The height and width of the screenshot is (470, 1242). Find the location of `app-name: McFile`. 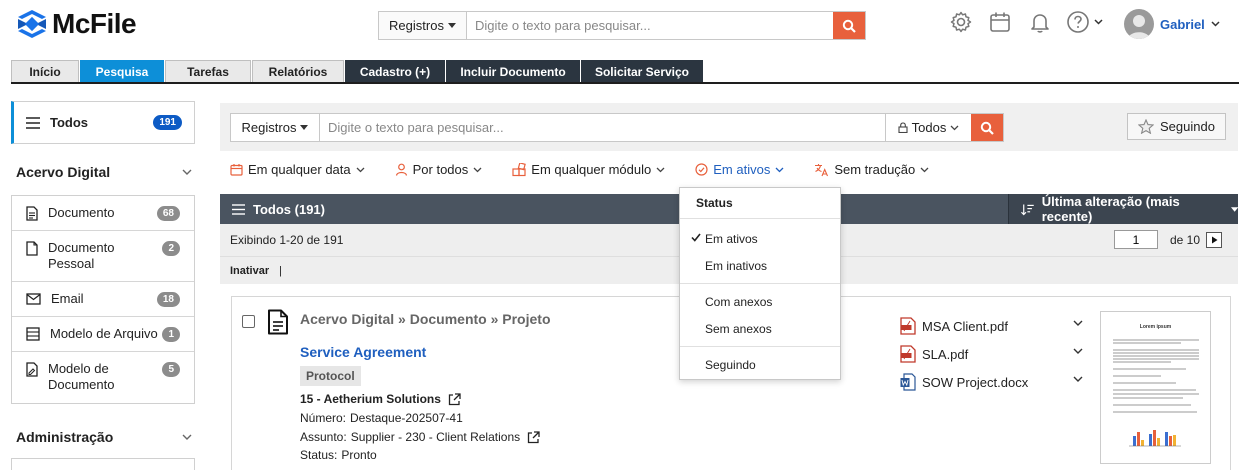

app-name: McFile is located at coordinates (94, 23).